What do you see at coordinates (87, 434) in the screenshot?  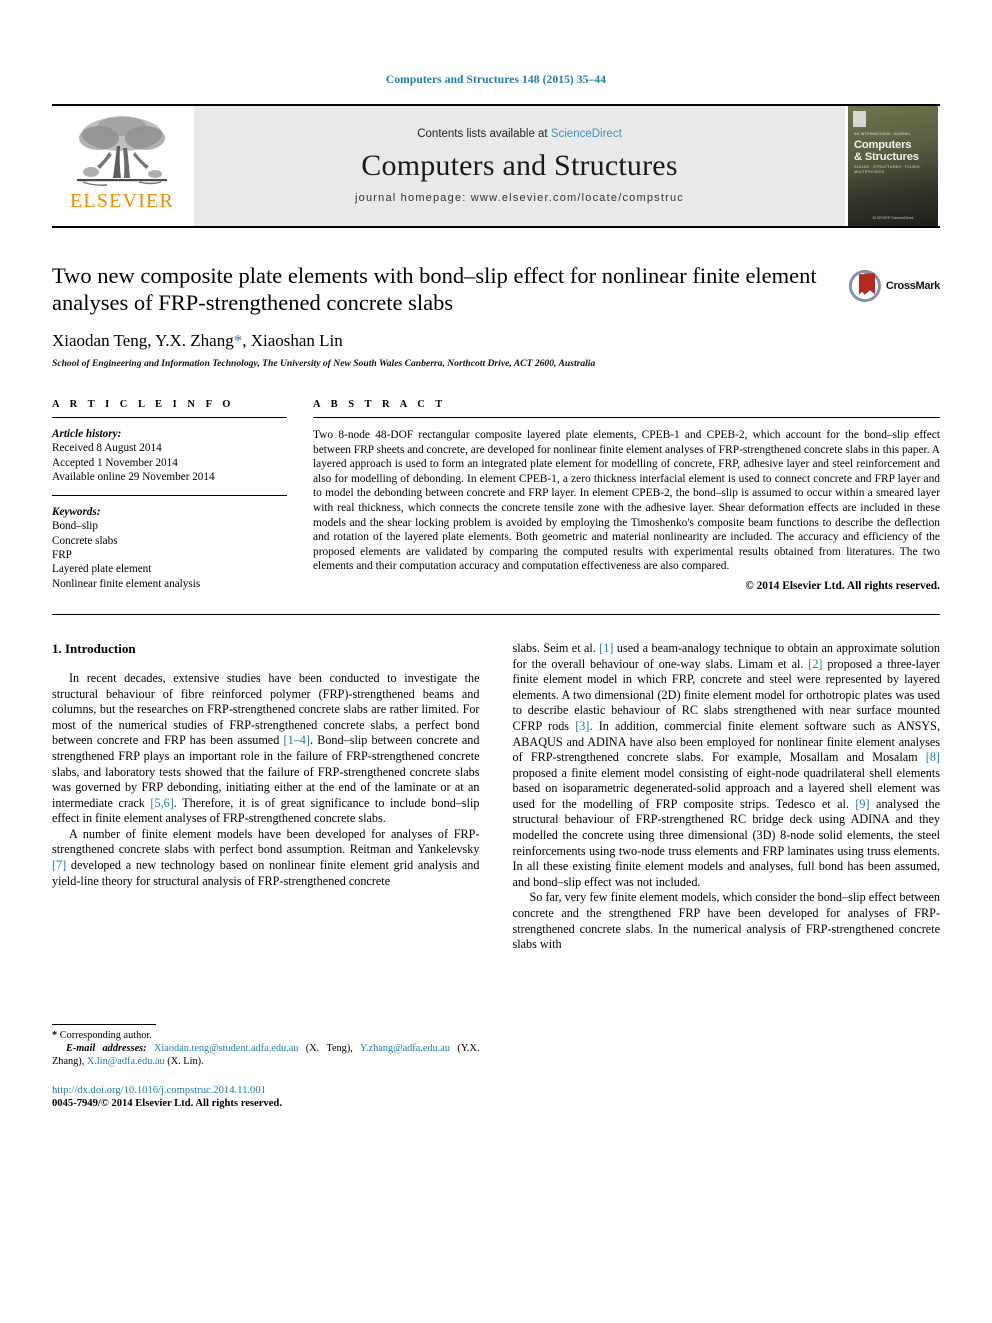 I see `article-history-label: Article history:` at bounding box center [87, 434].